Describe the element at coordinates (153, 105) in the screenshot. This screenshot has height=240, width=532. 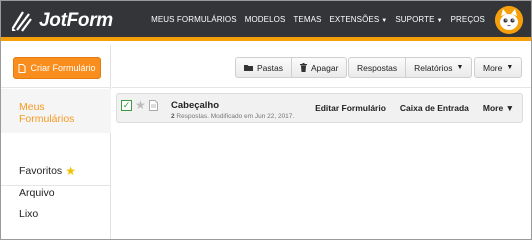
I see `document-icon` at that location.